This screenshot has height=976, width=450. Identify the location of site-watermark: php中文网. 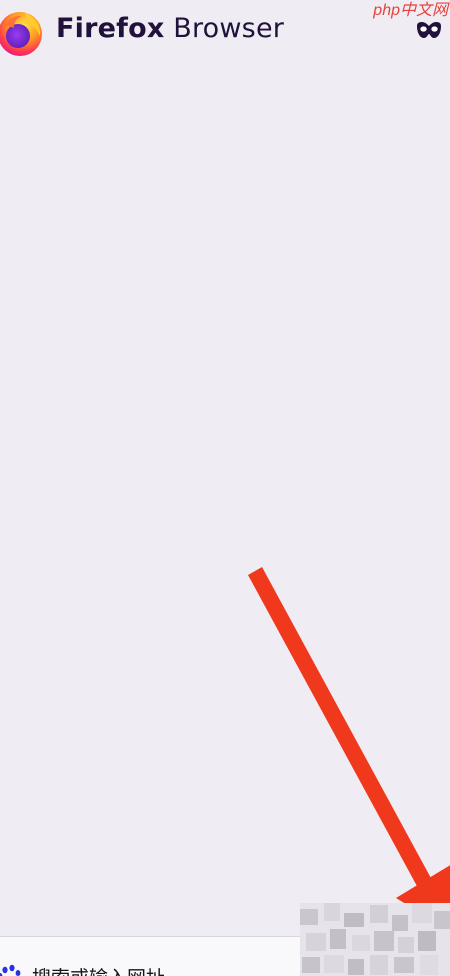
(410, 10).